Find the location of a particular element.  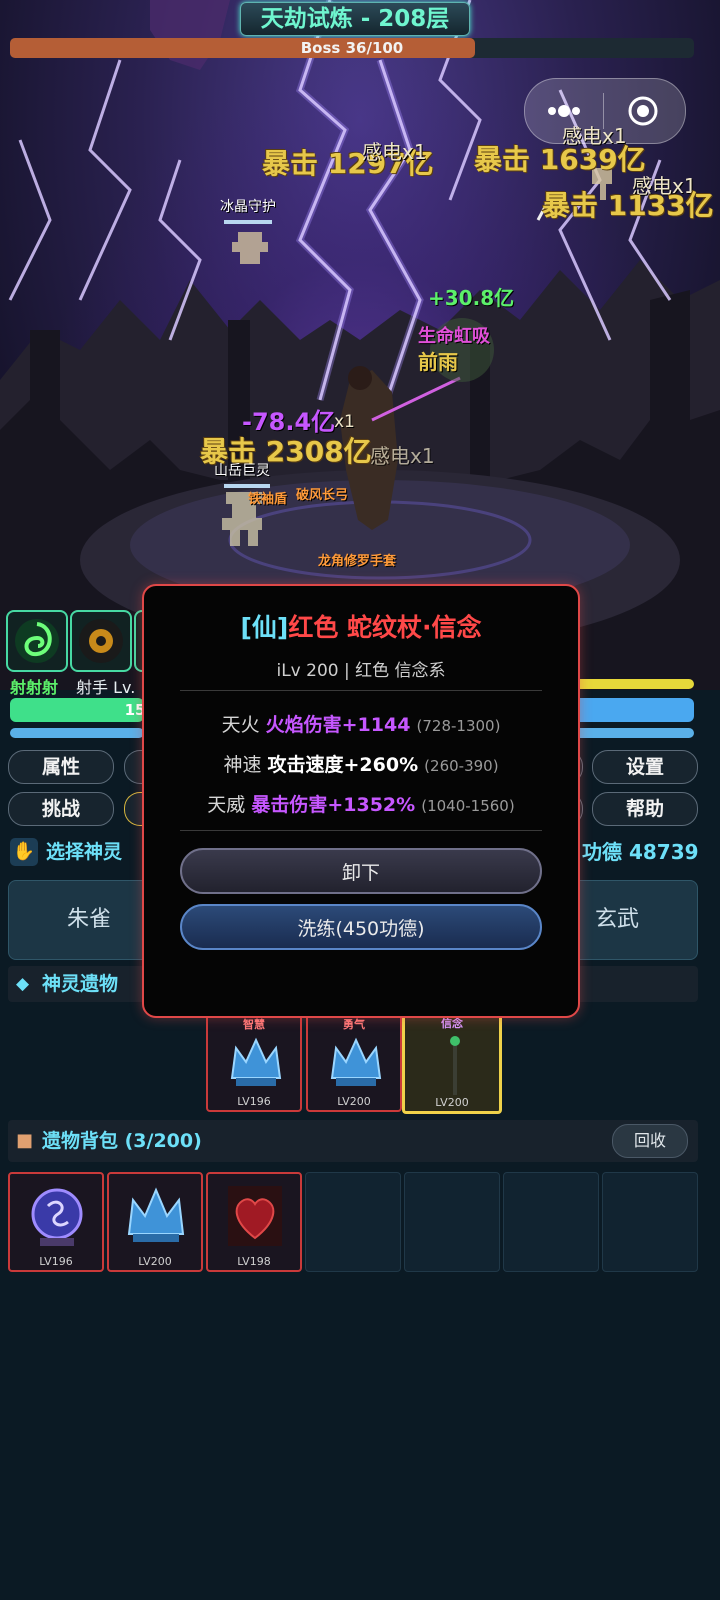

settings-button: 设置 is located at coordinates (645, 767).